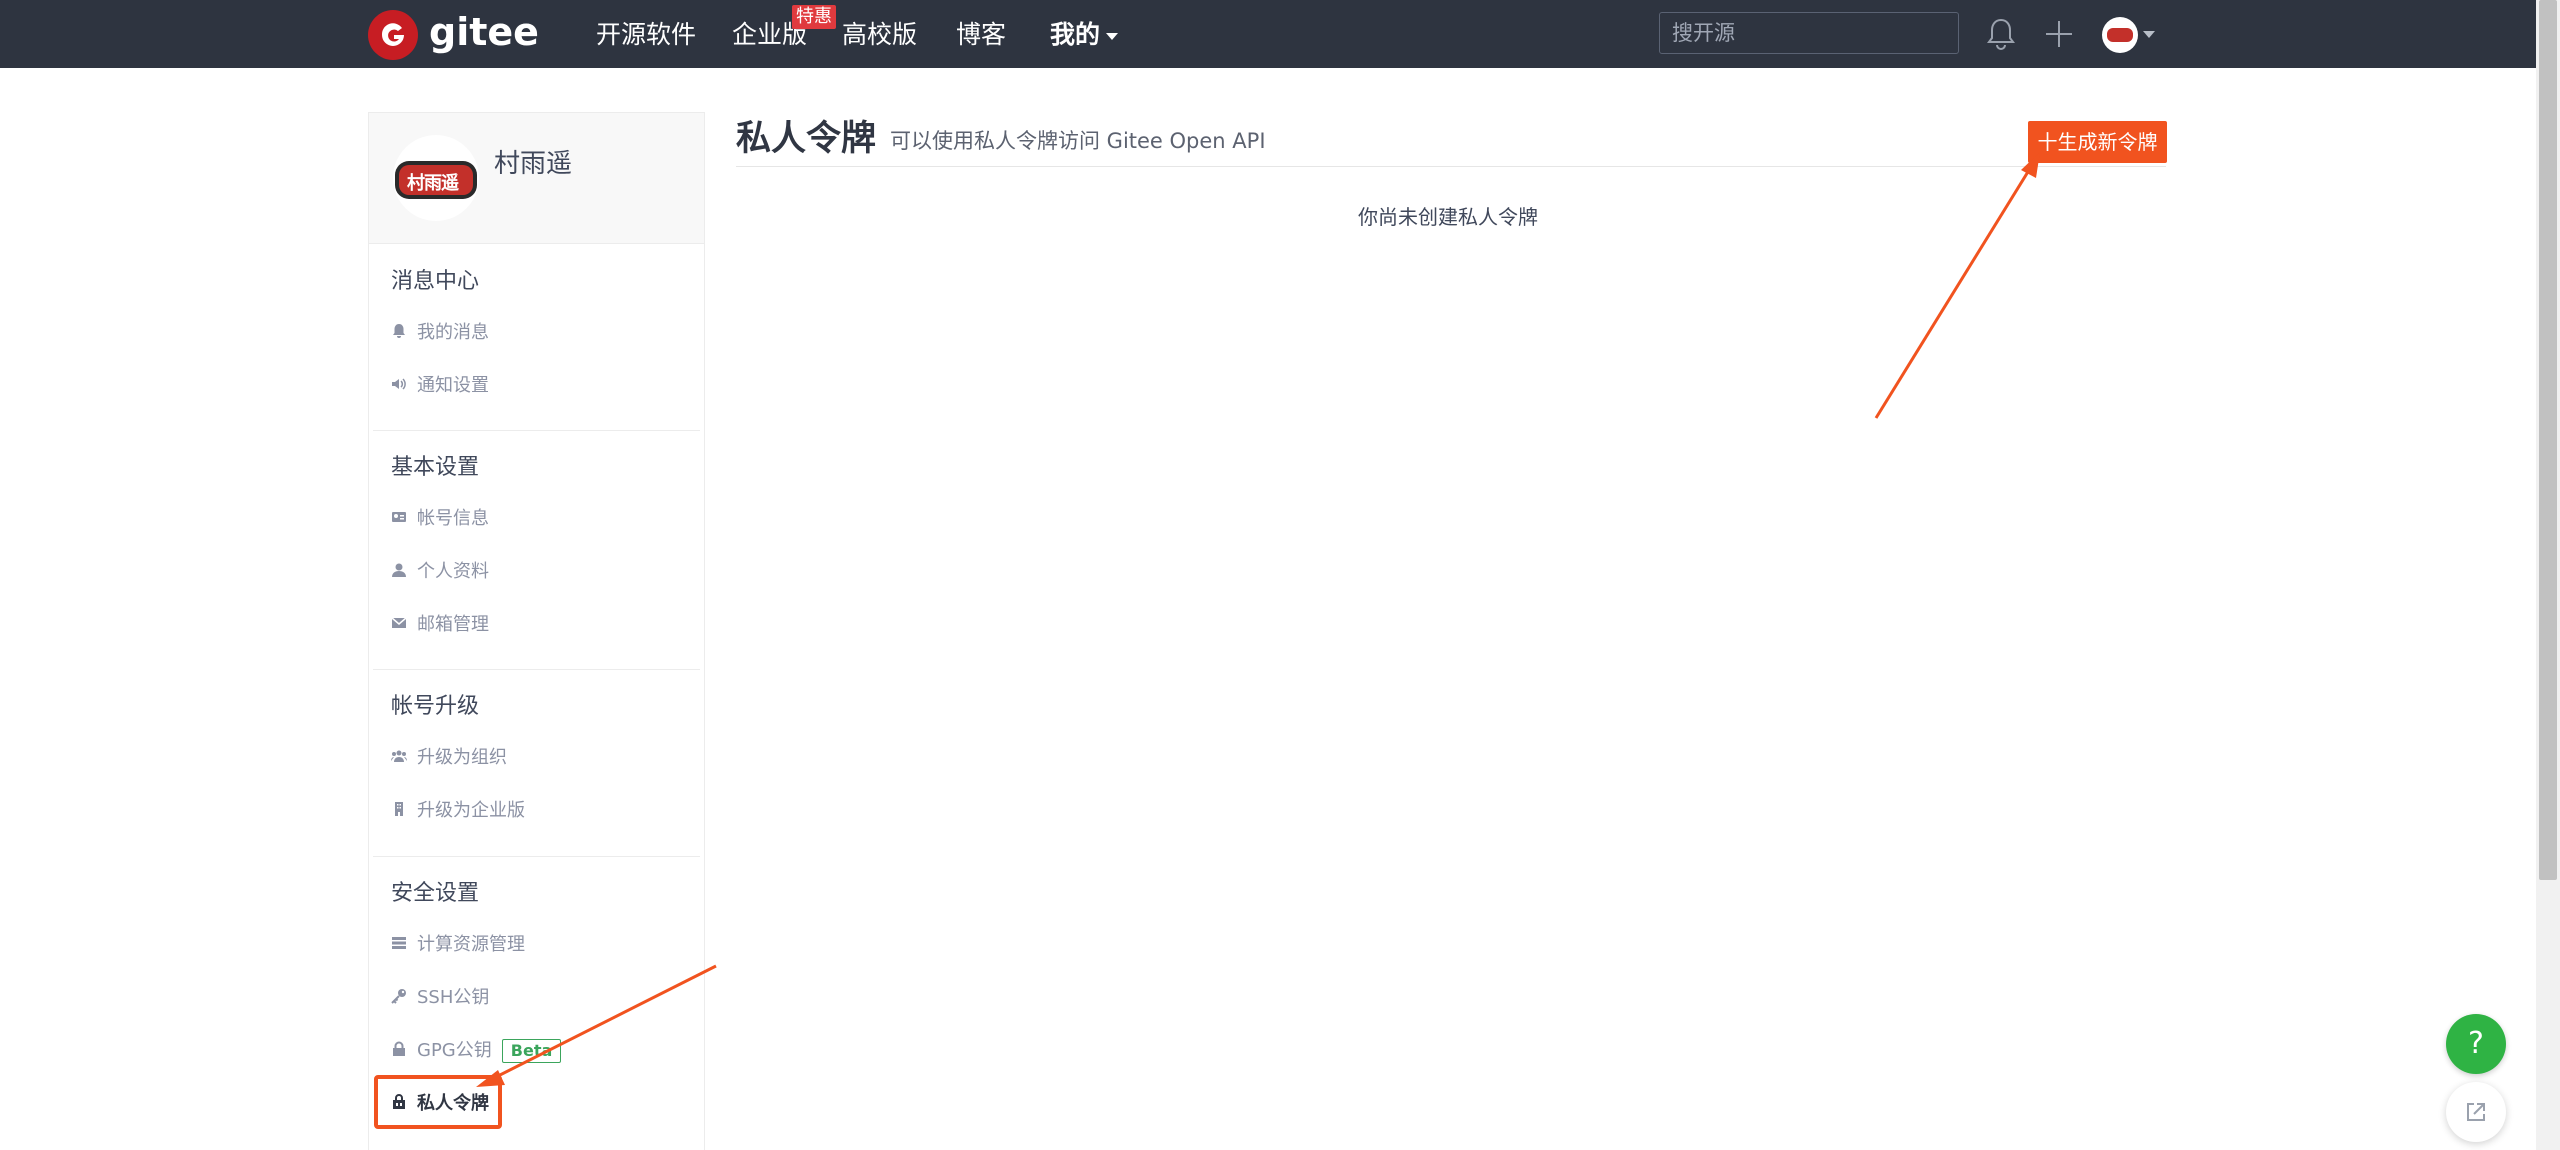 This screenshot has height=1150, width=2560. I want to click on speaker-icon, so click(399, 384).